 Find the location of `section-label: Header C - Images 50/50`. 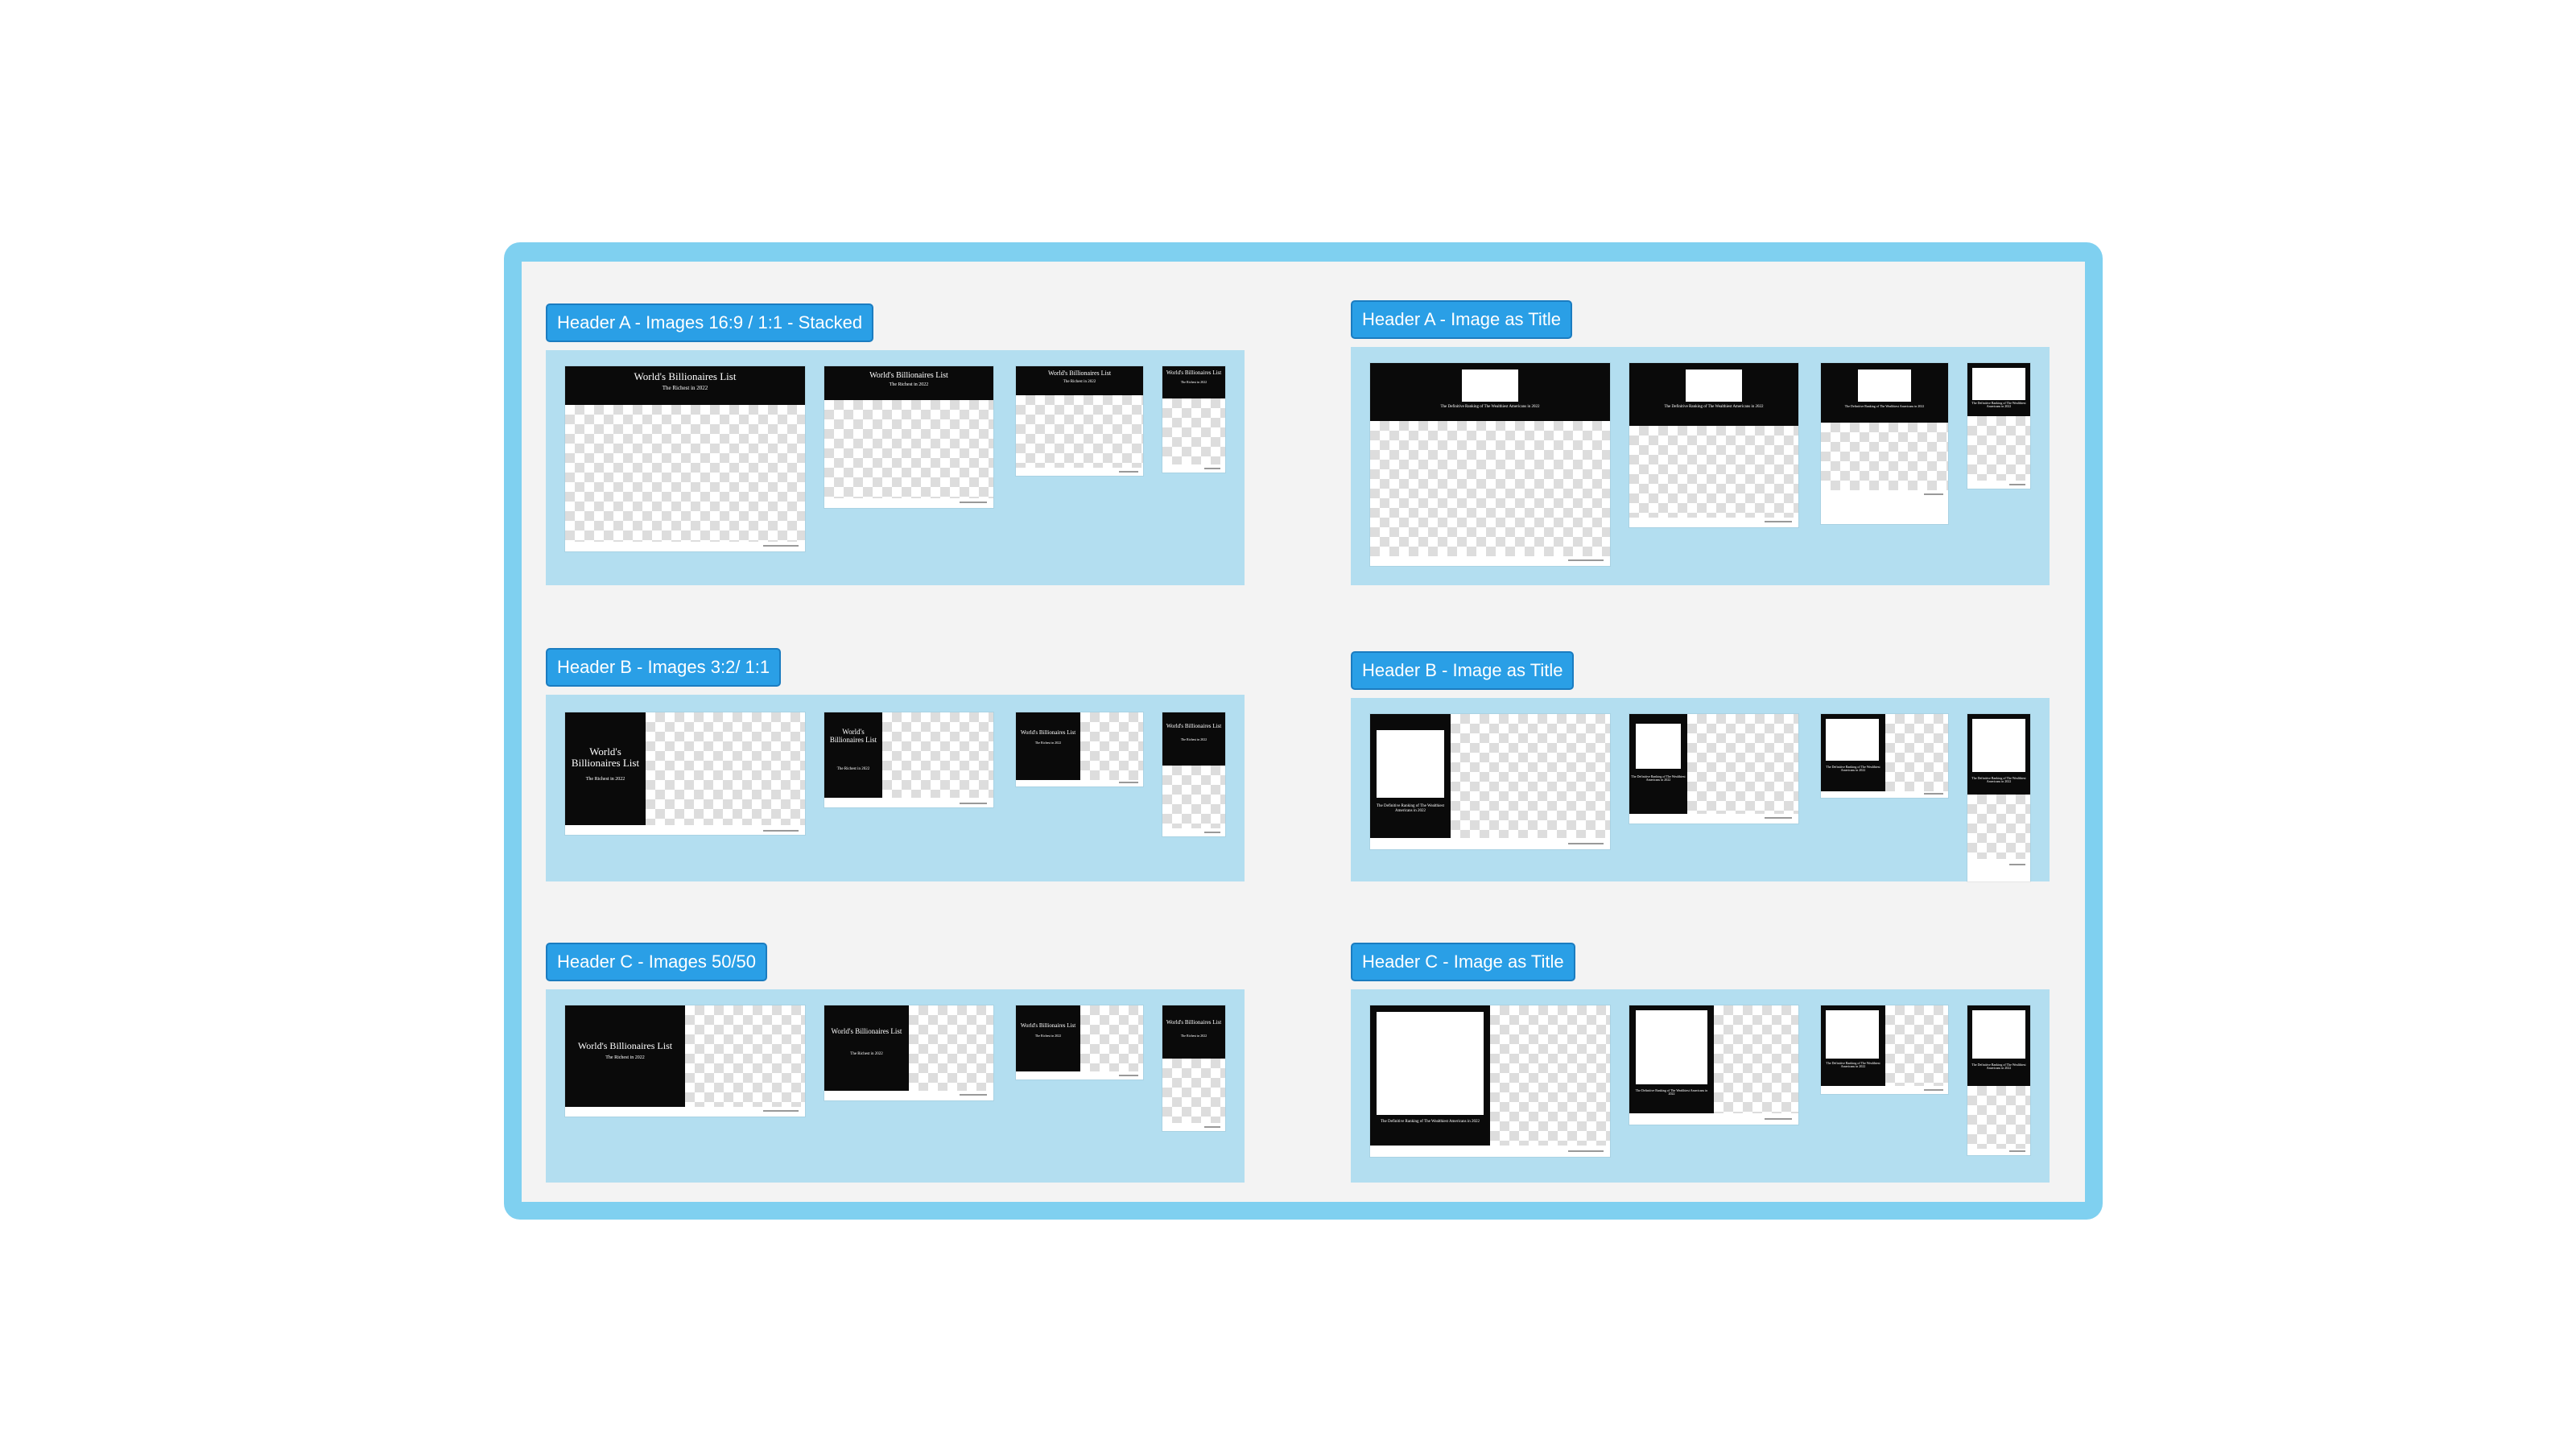

section-label: Header C - Images 50/50 is located at coordinates (657, 962).